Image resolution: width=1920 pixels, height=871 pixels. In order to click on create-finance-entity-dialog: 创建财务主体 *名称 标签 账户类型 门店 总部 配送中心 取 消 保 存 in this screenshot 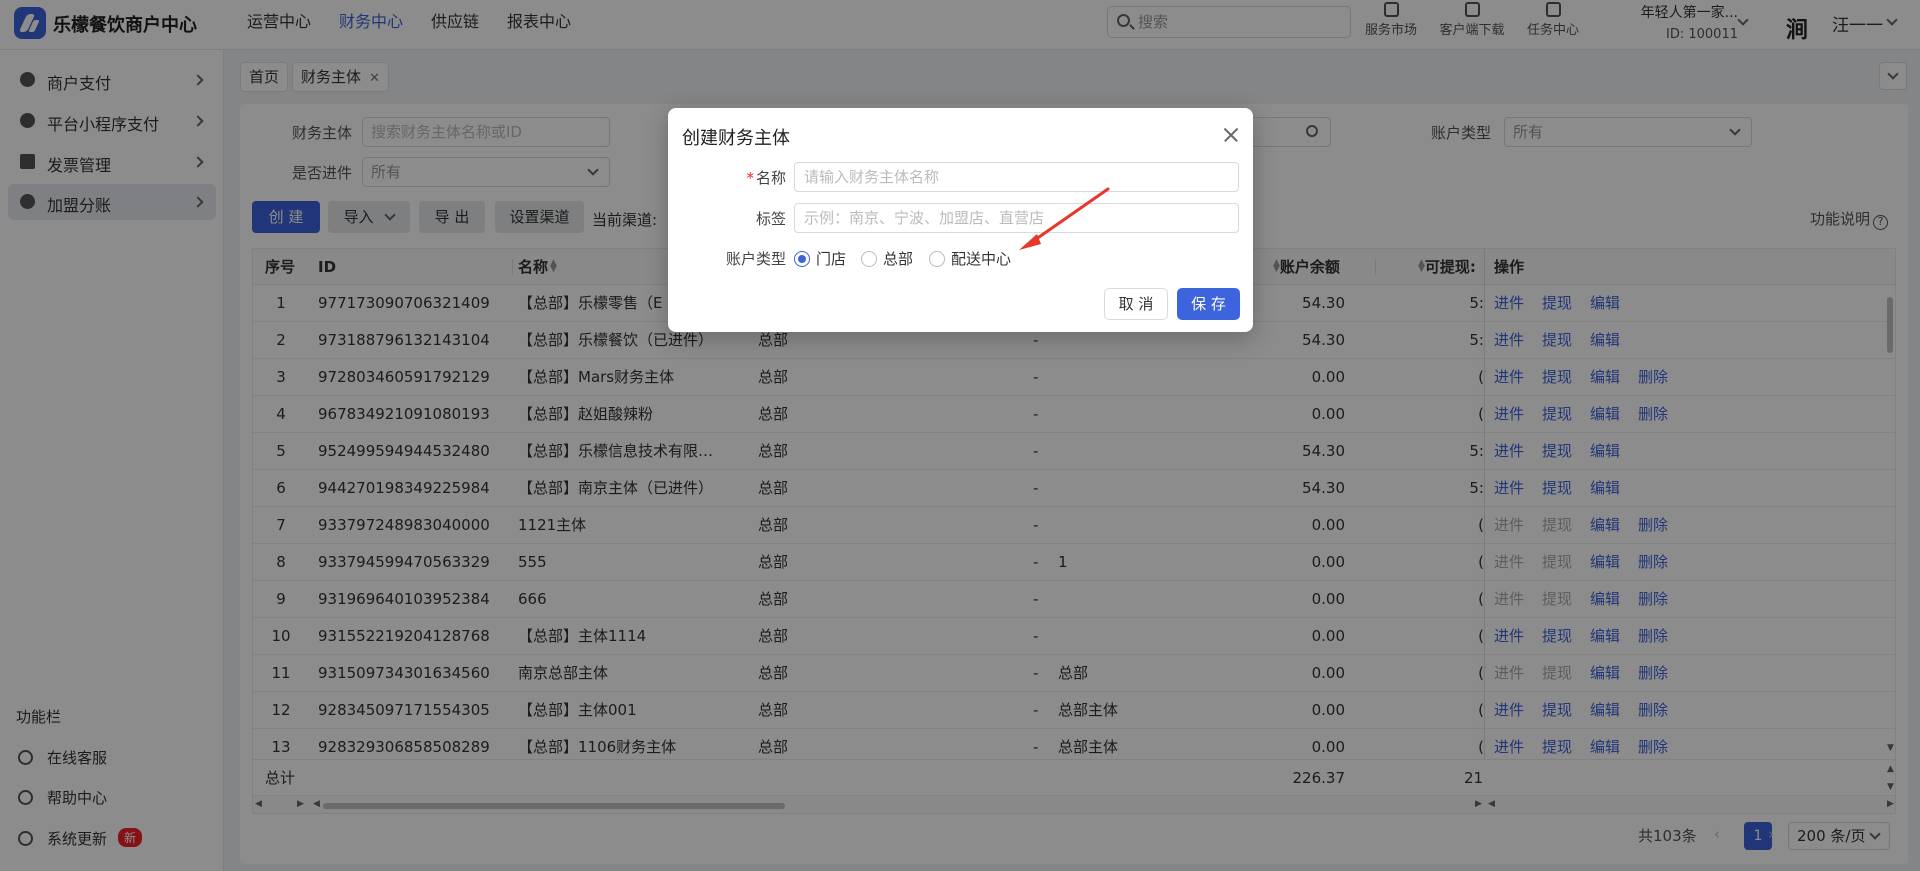, I will do `click(960, 220)`.